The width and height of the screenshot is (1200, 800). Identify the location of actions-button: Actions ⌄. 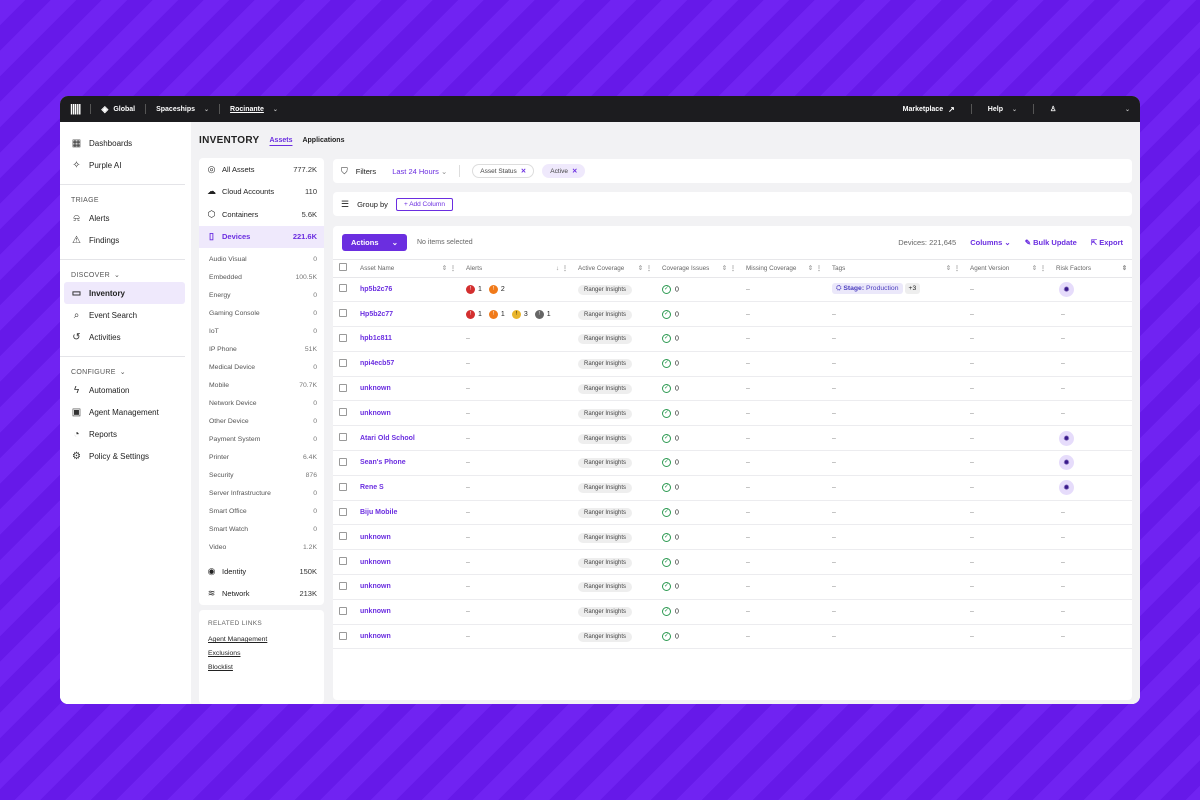
(374, 242).